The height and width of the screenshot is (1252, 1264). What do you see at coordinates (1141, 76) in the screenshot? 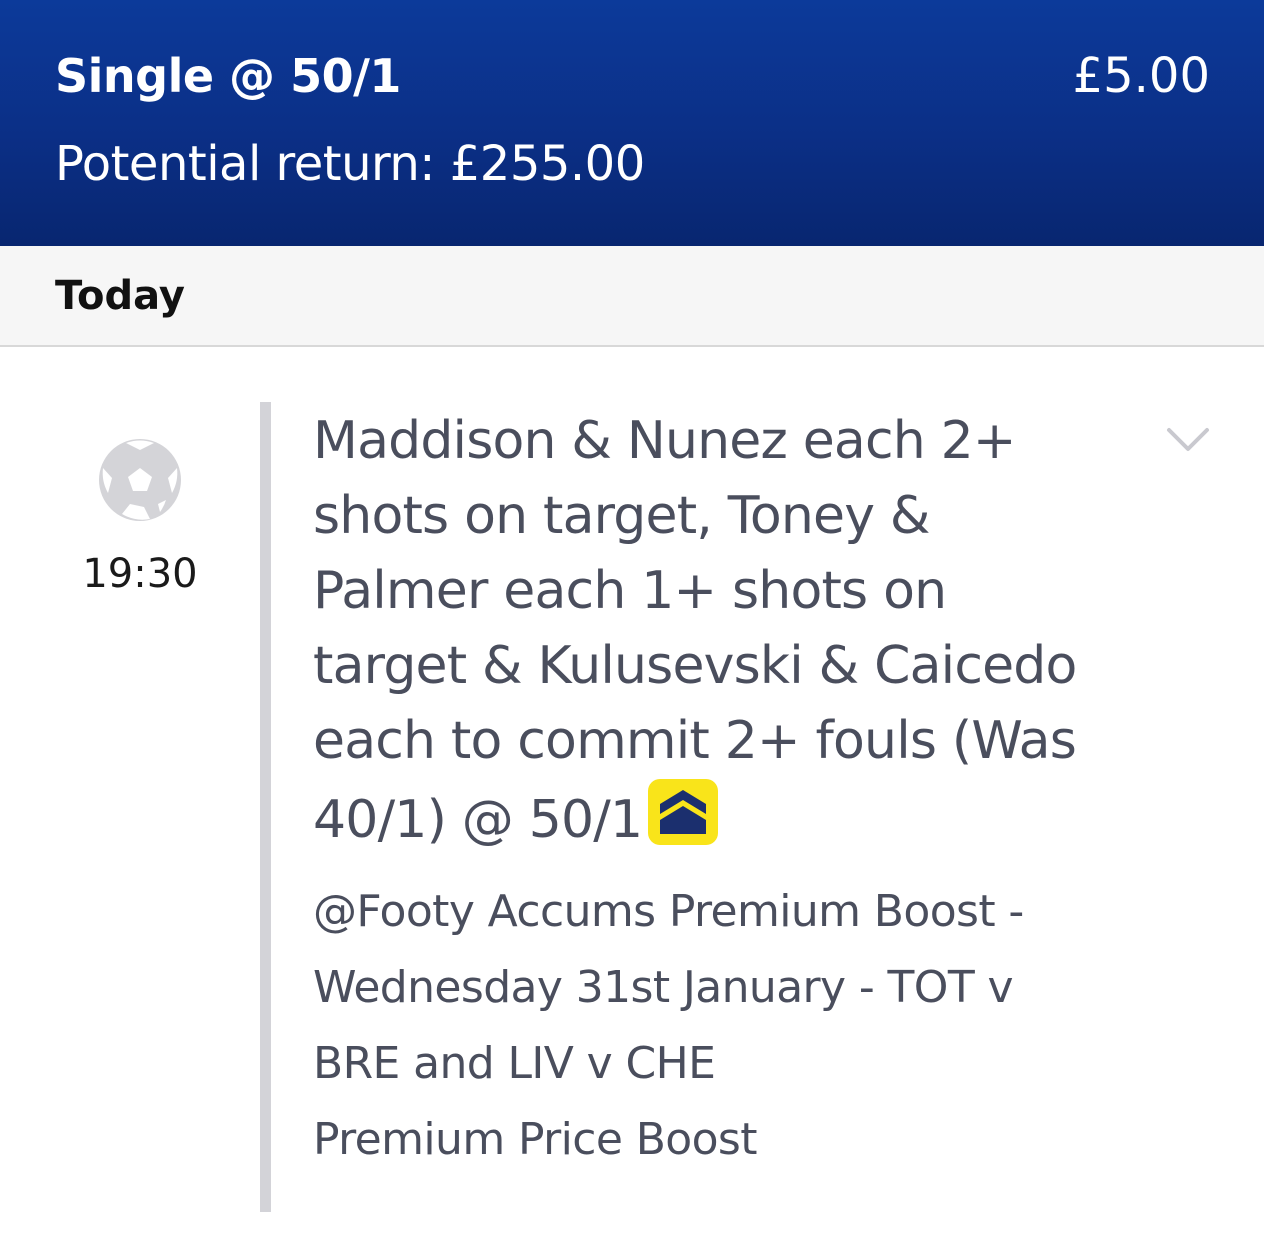
I see `stake-amount: £5.00` at bounding box center [1141, 76].